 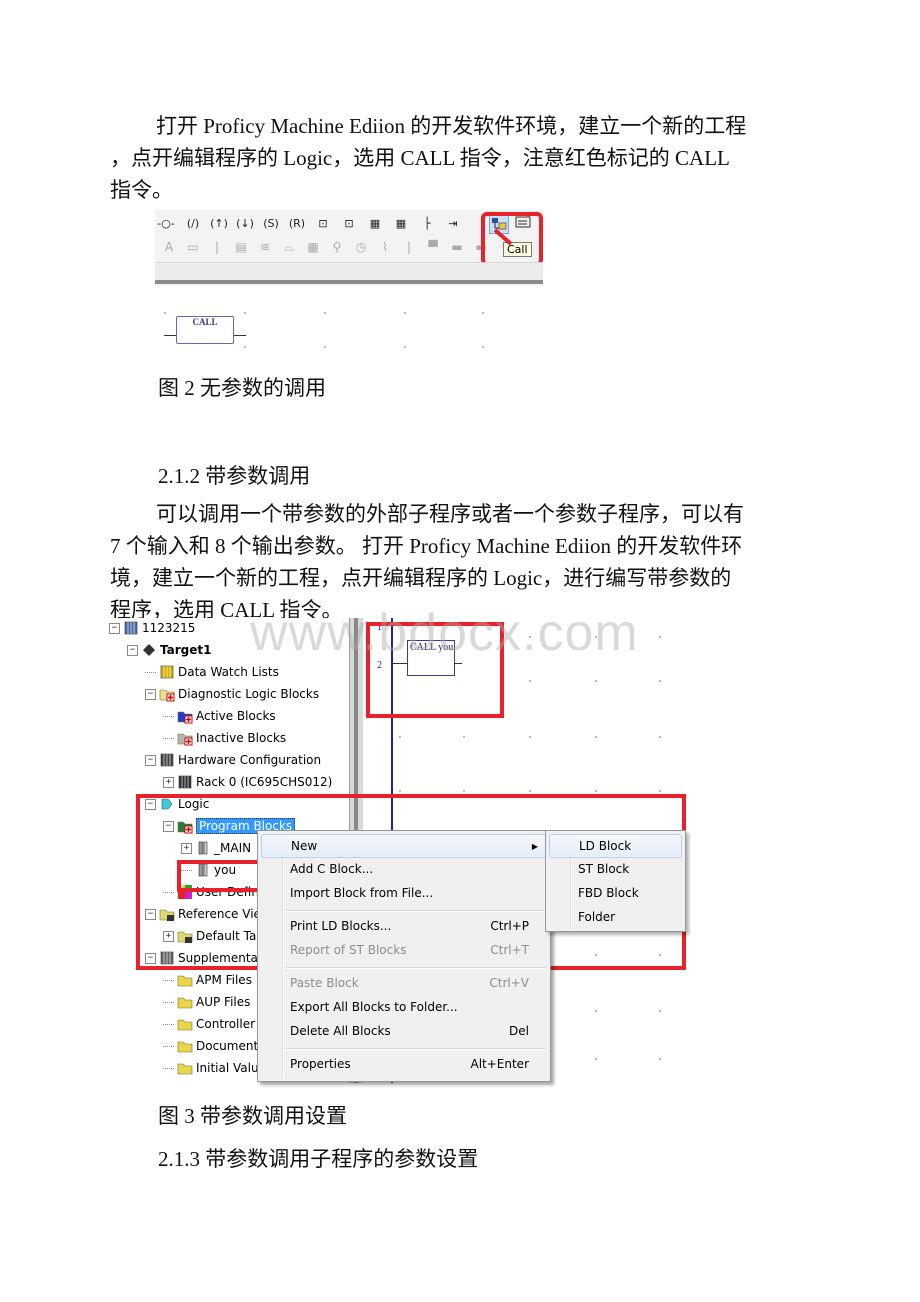 What do you see at coordinates (404, 846) in the screenshot?
I see `menu-item-new: New ▶` at bounding box center [404, 846].